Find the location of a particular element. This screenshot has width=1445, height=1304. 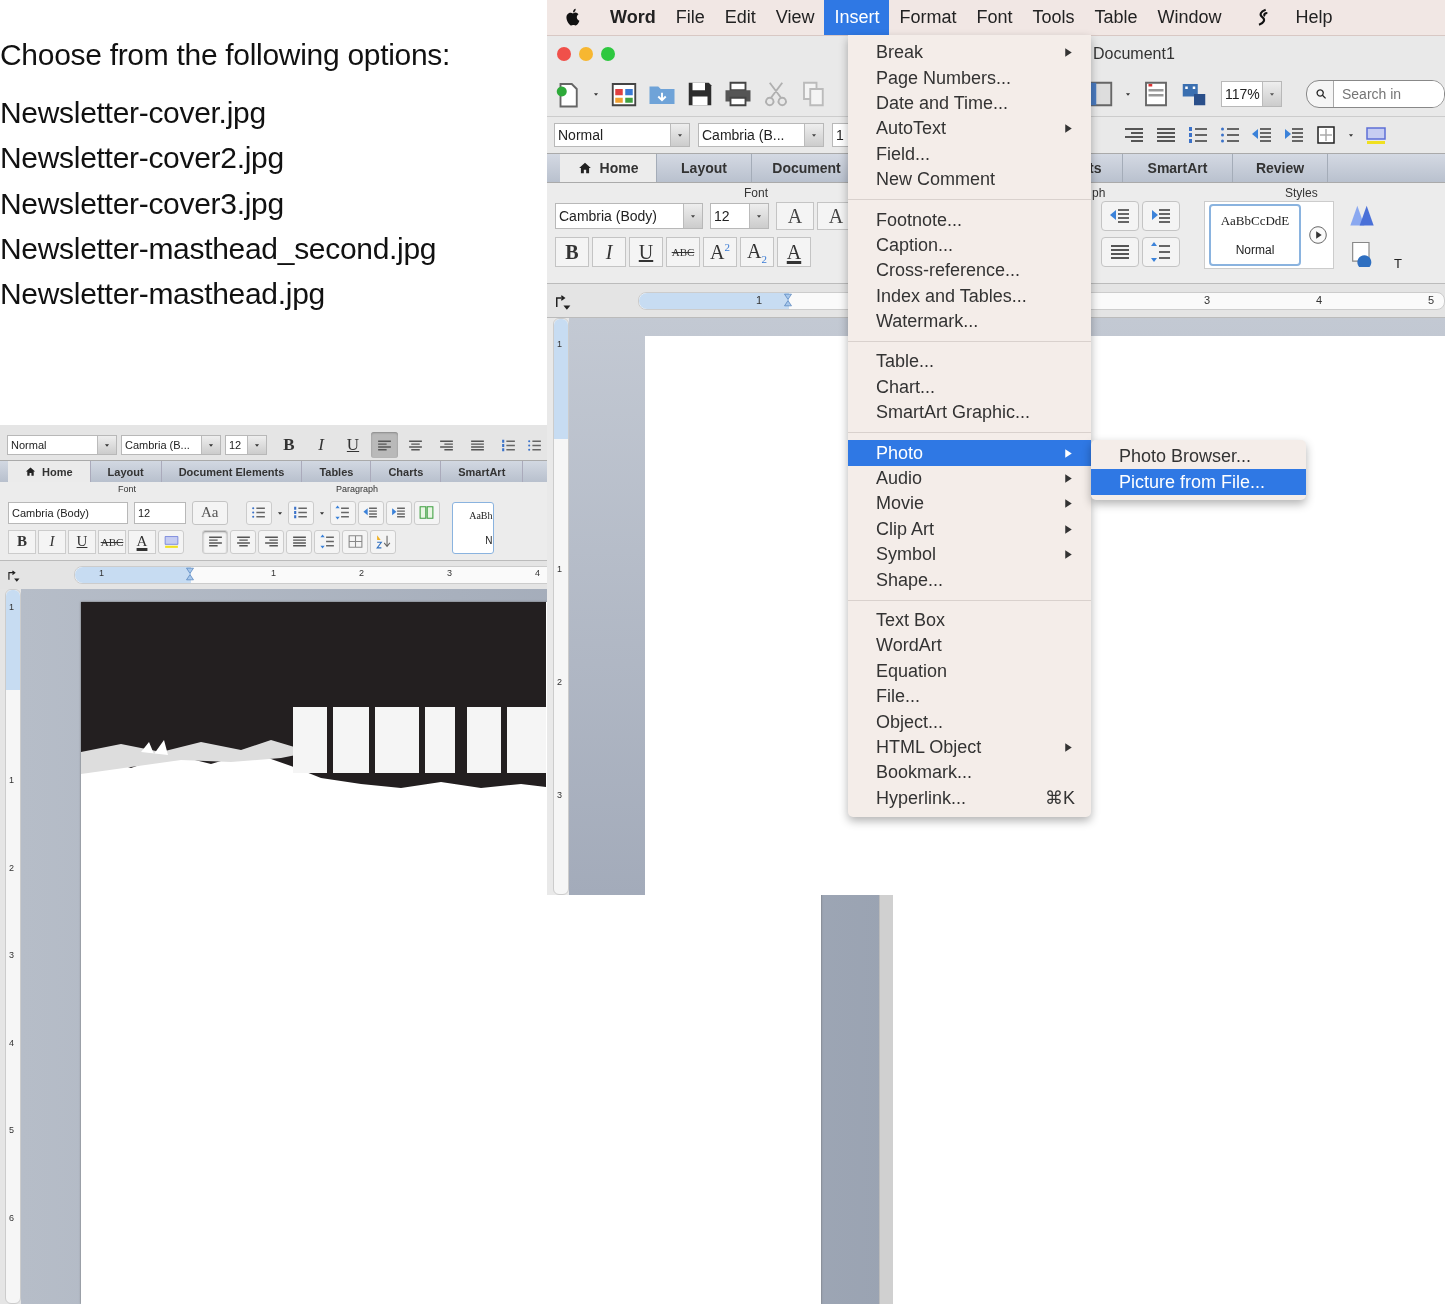

group-label: Styles is located at coordinates (1301, 193).